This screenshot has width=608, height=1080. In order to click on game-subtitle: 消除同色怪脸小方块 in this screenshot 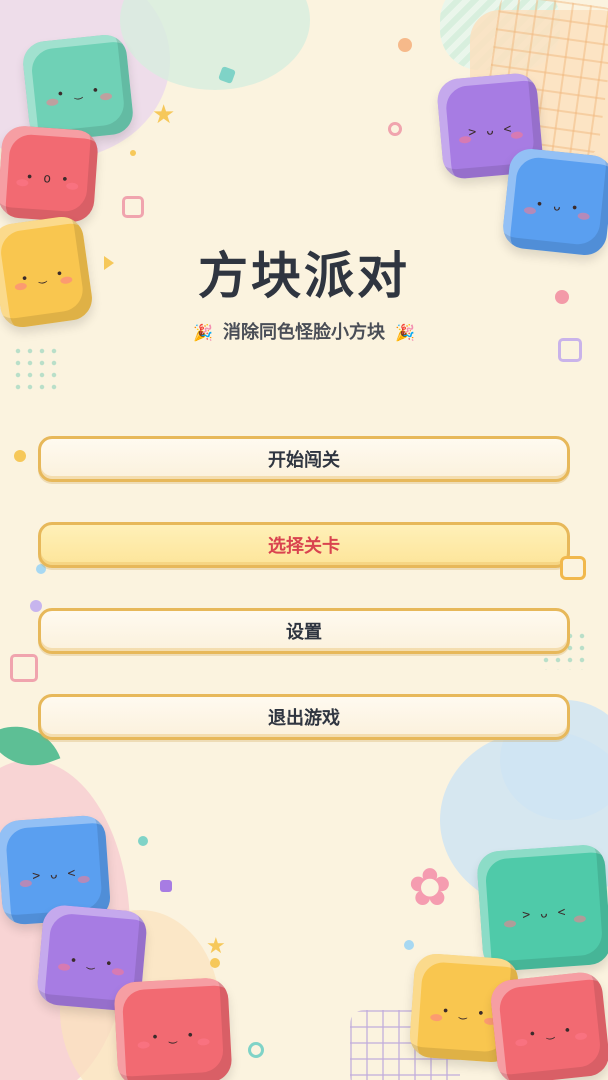, I will do `click(304, 332)`.